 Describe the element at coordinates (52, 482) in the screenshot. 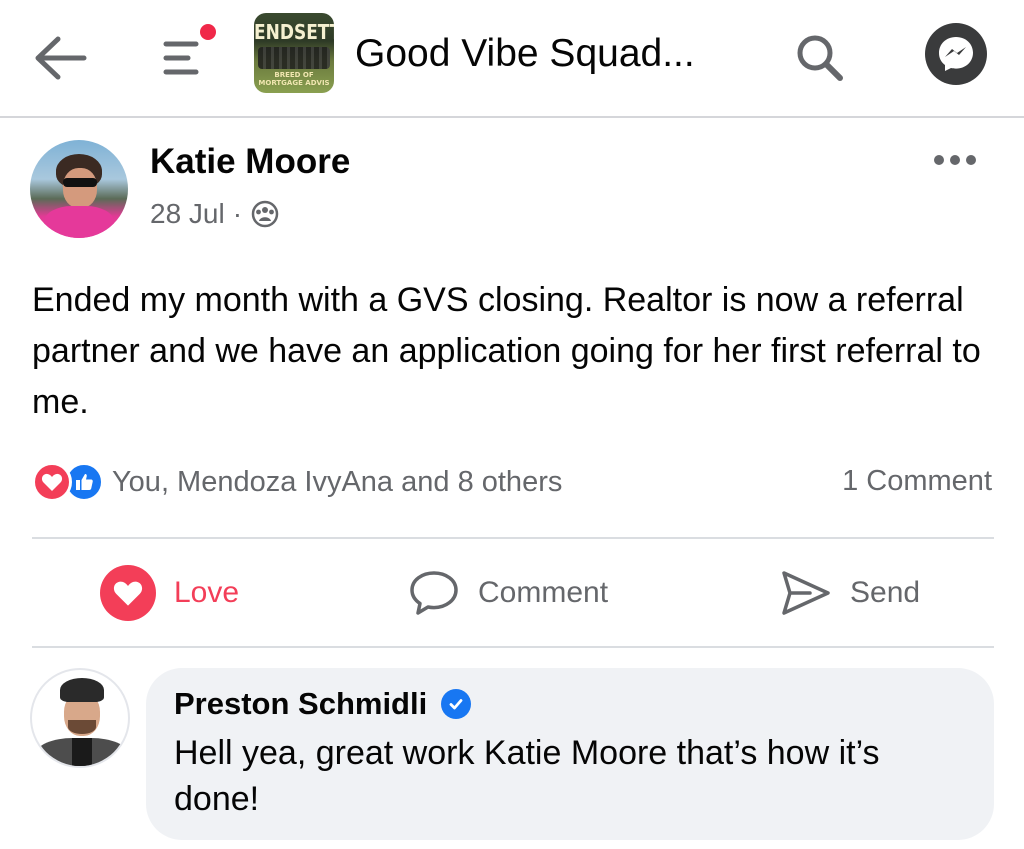

I see `love-reaction-icon` at that location.